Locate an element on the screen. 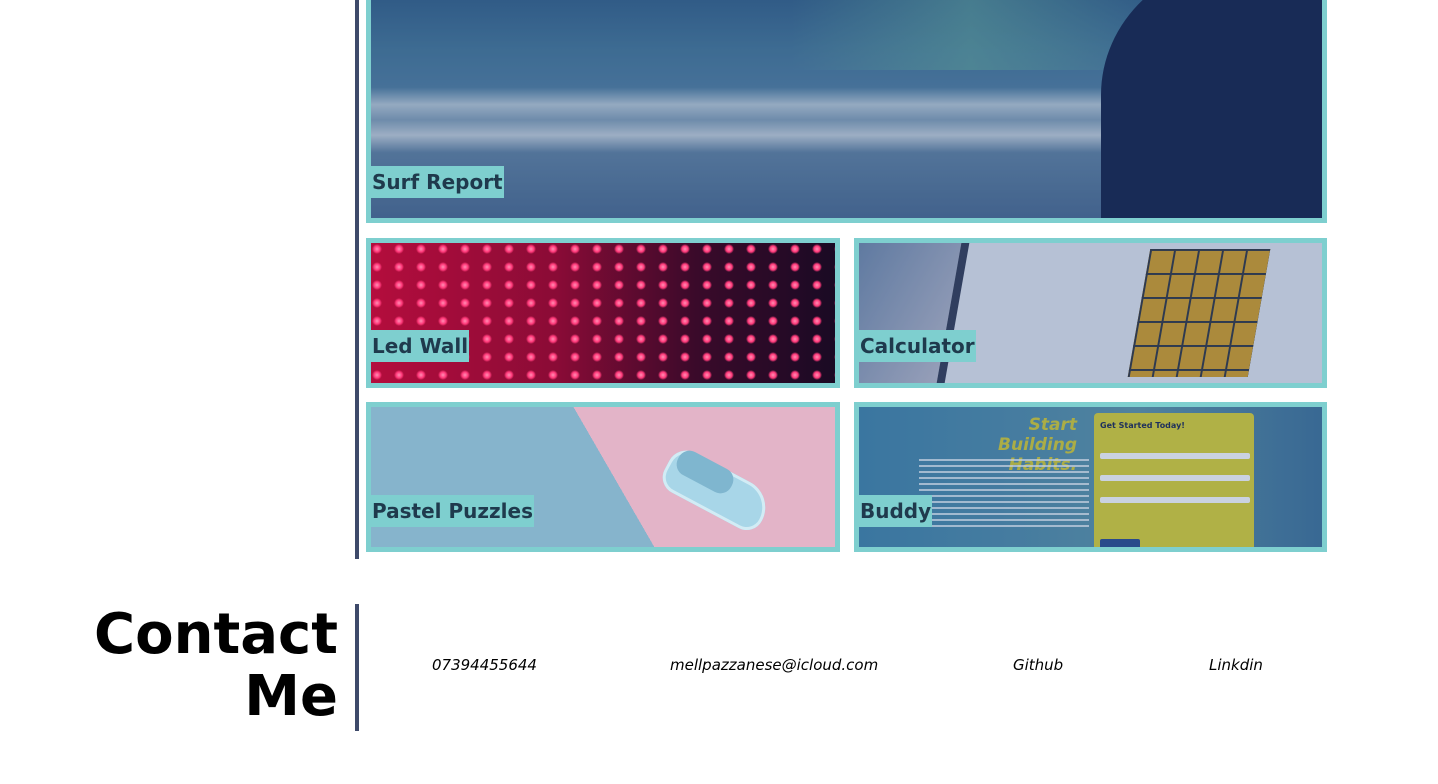  github-link: Github is located at coordinates (1038, 665).